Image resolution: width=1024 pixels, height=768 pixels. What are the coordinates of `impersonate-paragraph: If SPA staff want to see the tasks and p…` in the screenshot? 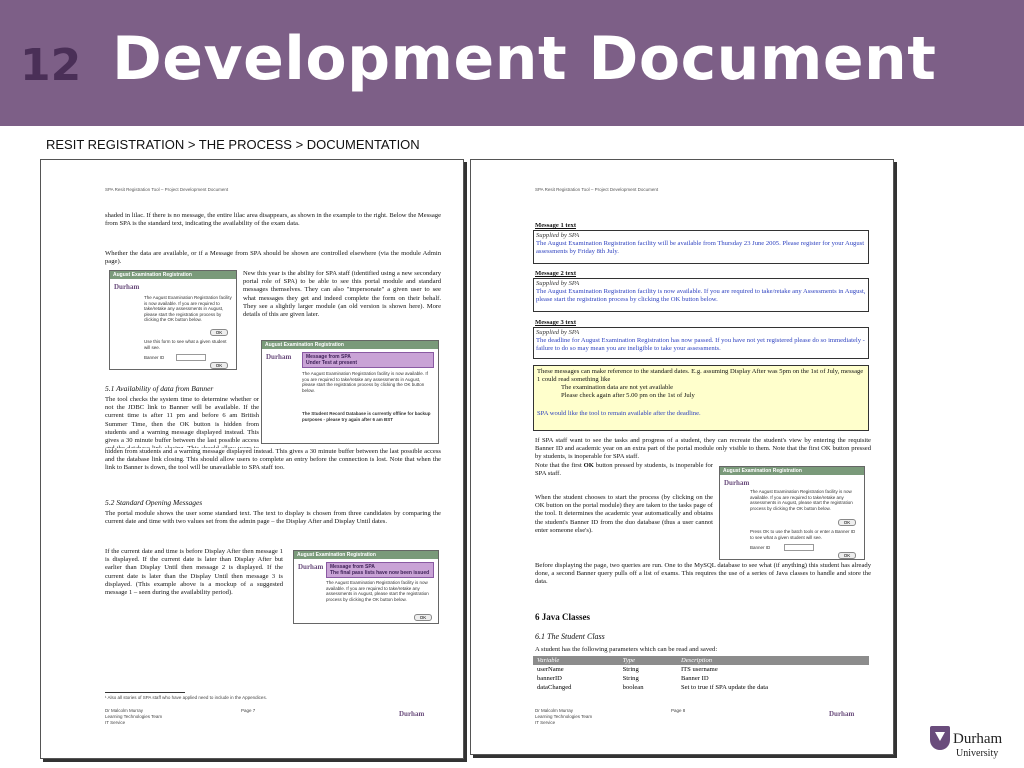 It's located at (703, 449).